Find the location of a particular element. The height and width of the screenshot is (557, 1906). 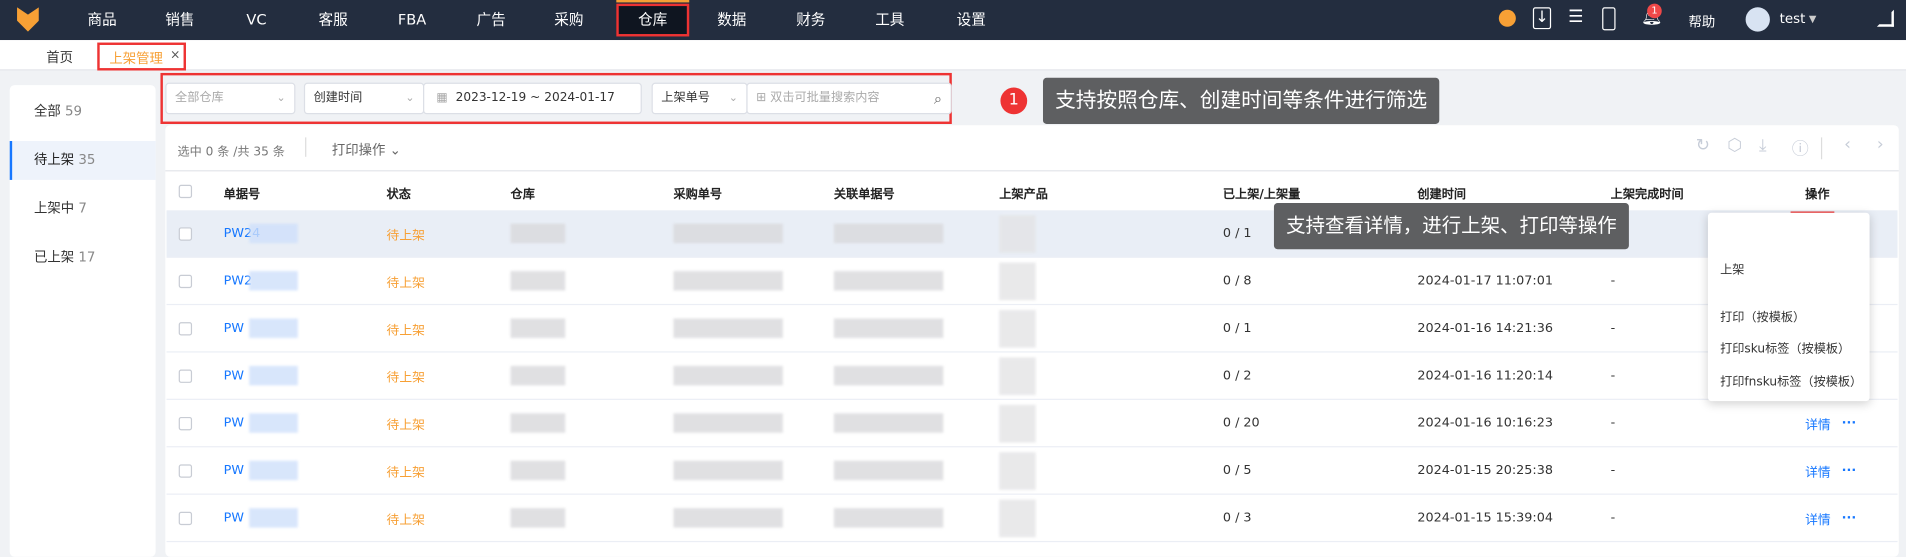

nav-item: 商品 is located at coordinates (102, 20).